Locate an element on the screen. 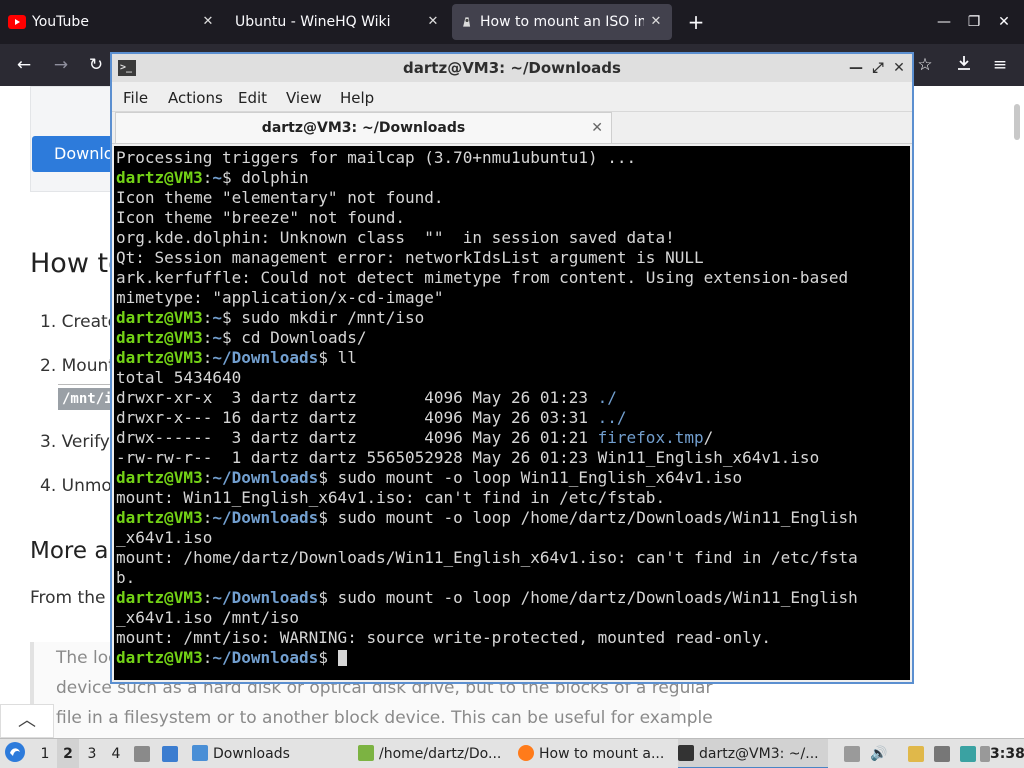 This screenshot has width=1024, height=768. menu-hamburger-icon: ≡ is located at coordinates (1000, 65).